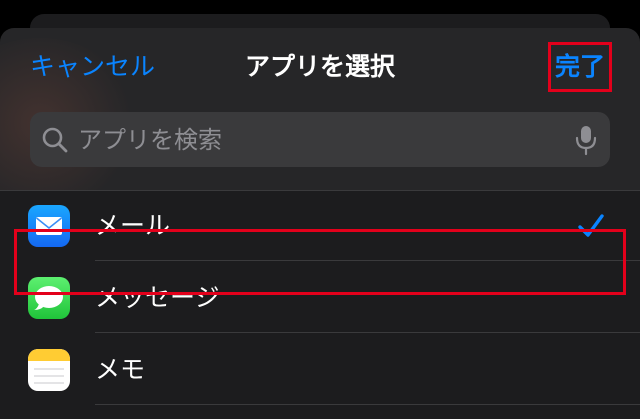 This screenshot has height=419, width=640. Describe the element at coordinates (49, 226) in the screenshot. I see `mail-app-icon` at that location.